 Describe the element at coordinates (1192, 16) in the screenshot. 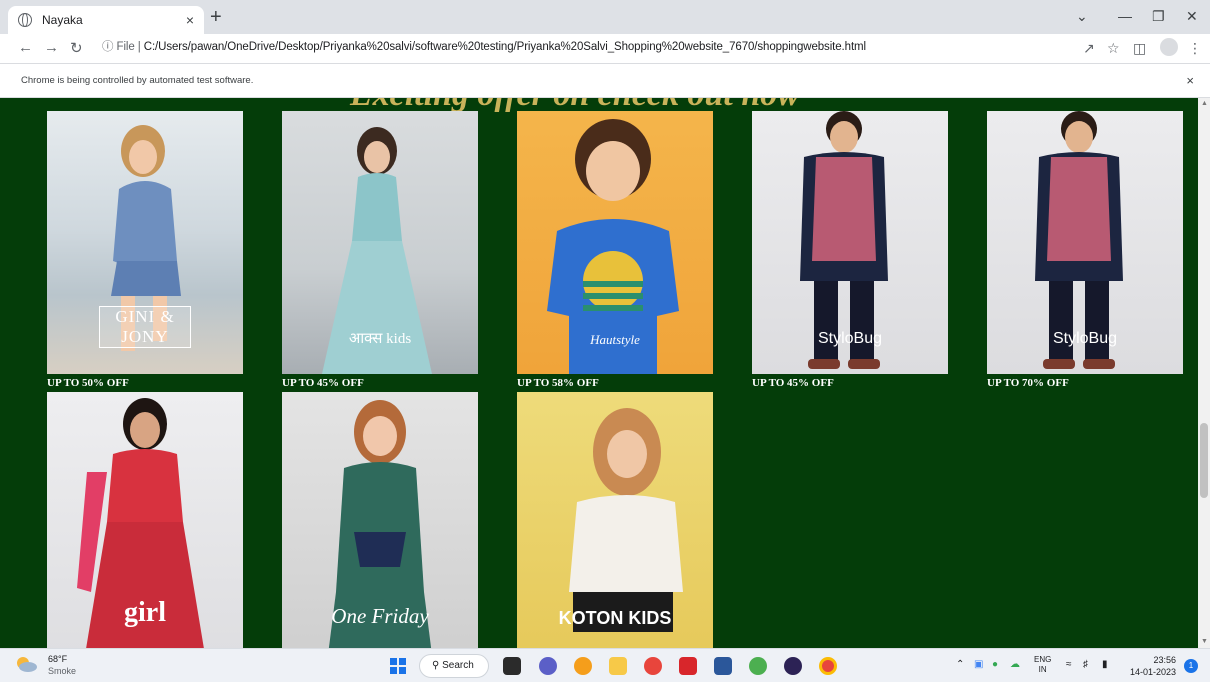

I see `window-close-icon: ✕` at that location.